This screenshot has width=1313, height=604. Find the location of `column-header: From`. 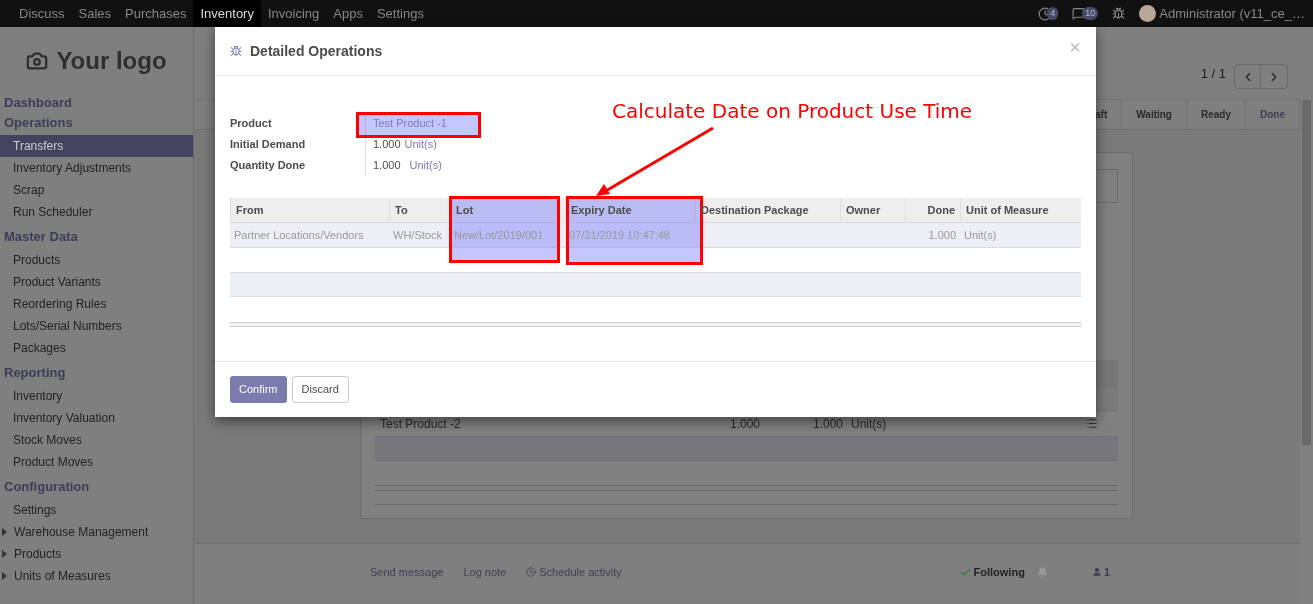

column-header: From is located at coordinates (250, 210).